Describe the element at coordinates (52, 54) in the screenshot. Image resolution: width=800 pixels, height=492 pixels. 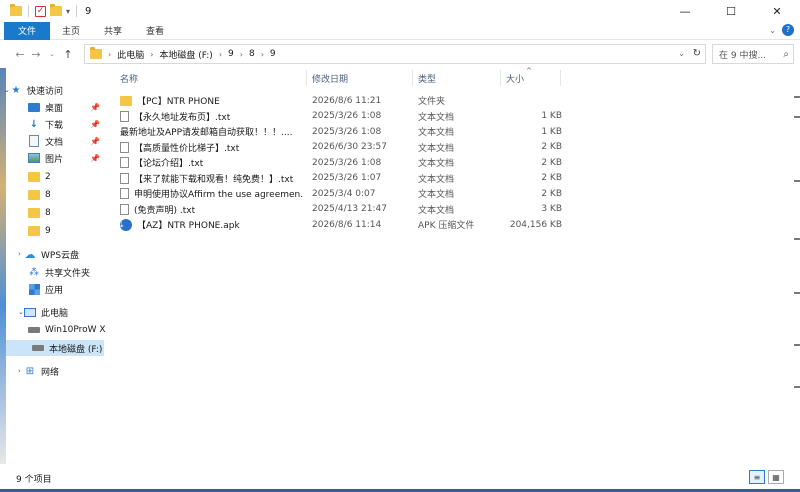
I see `recent-locations-icon: ⌄` at that location.